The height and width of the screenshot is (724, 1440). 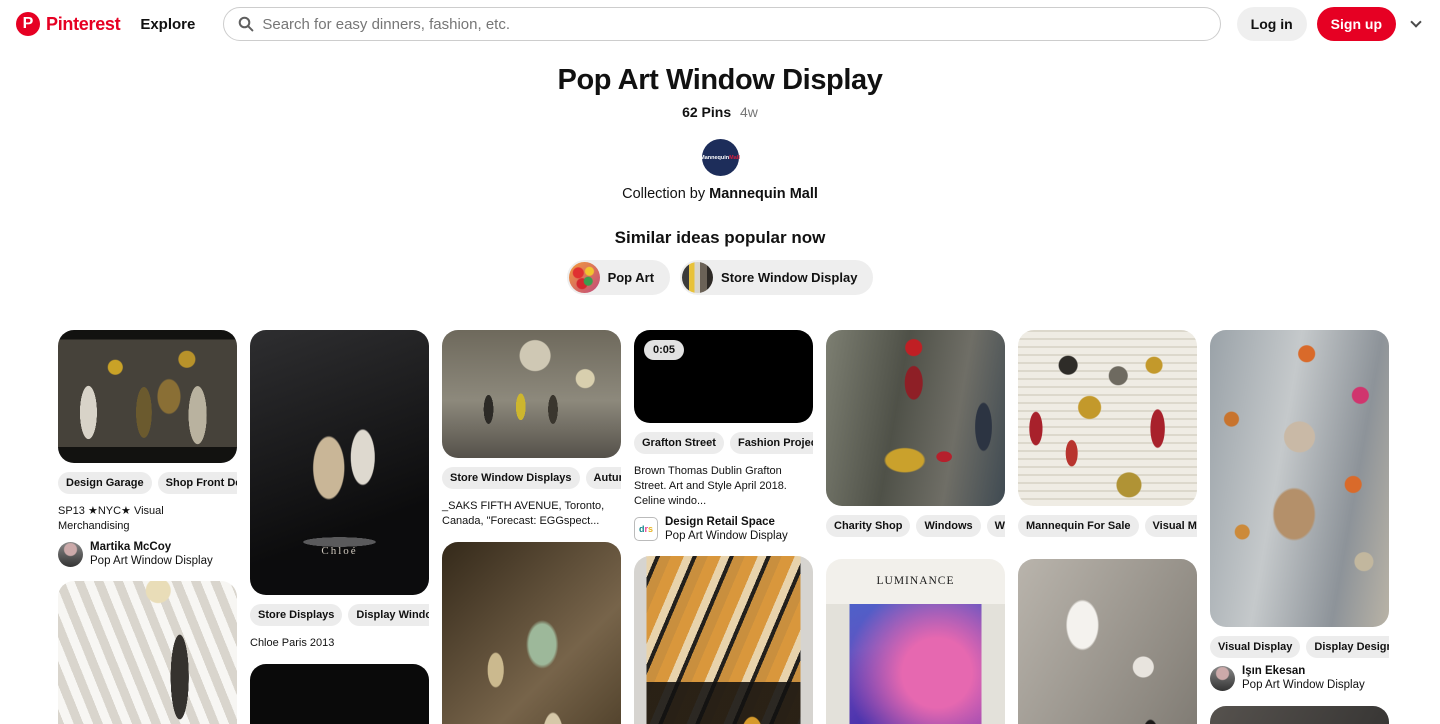 What do you see at coordinates (1274, 671) in the screenshot?
I see `author-name: Işın Ekesan` at bounding box center [1274, 671].